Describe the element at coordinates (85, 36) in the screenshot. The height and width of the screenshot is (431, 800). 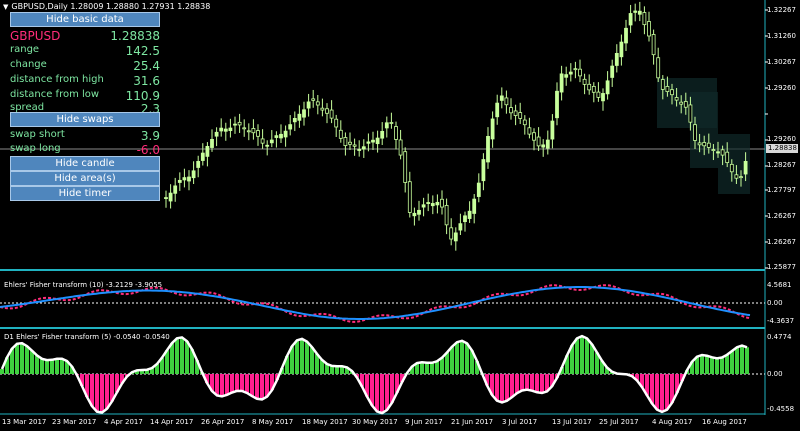
I see `symbol-row: GBPUSD 1.28838` at that location.